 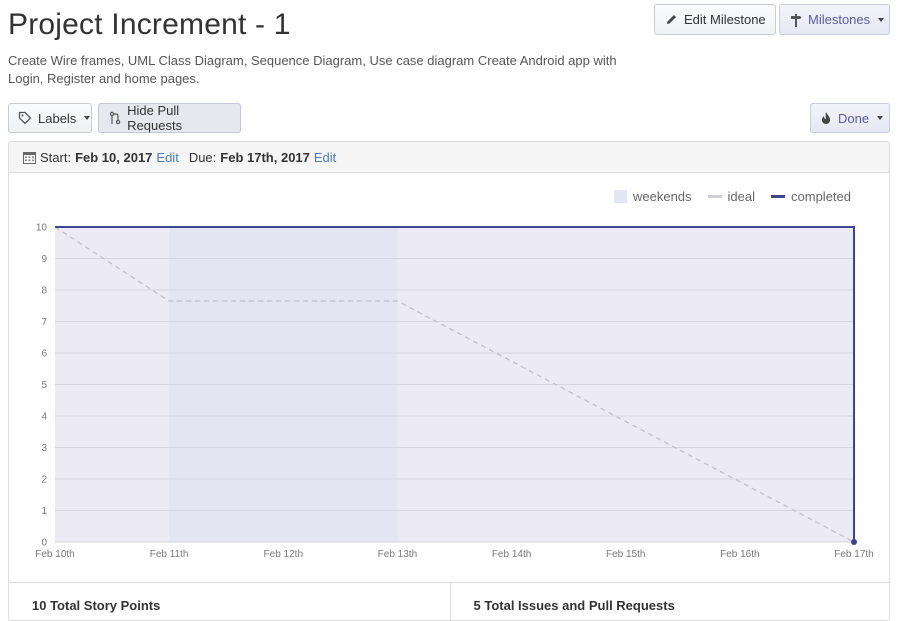 What do you see at coordinates (854, 118) in the screenshot?
I see `done-label: Done` at bounding box center [854, 118].